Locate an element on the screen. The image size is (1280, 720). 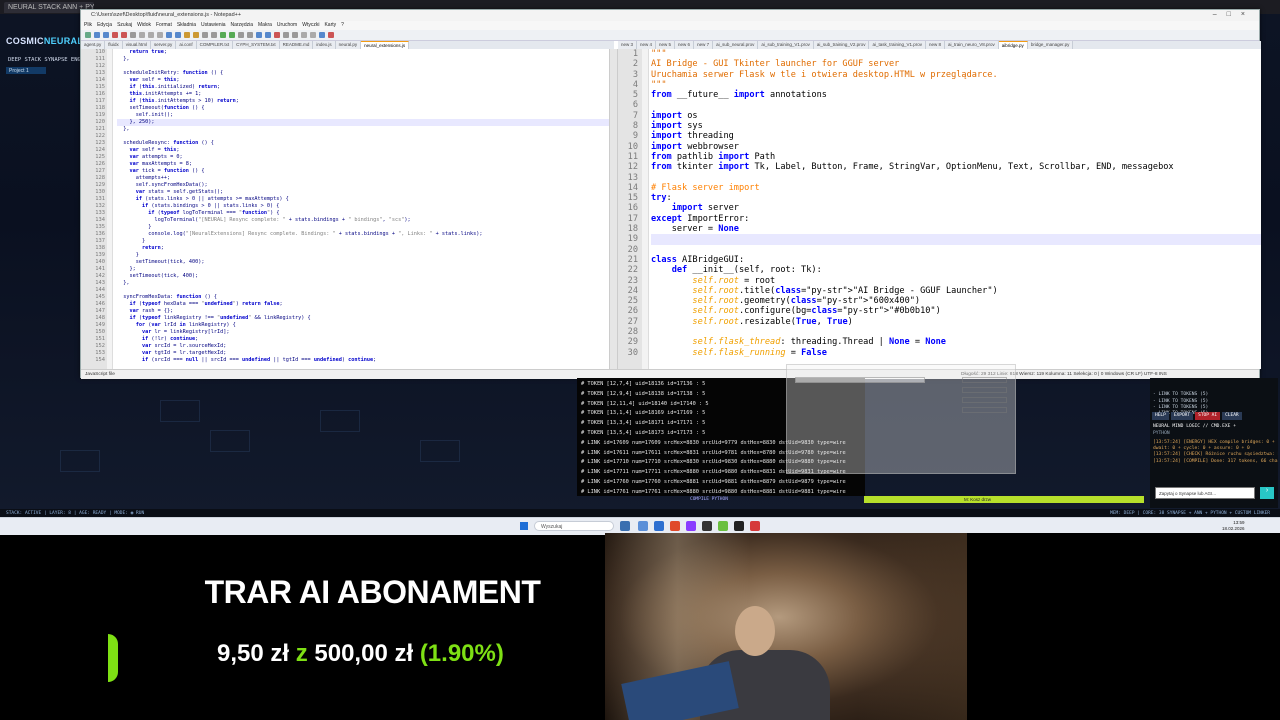
code-line: self.root = root is located at coordinates (956, 281).